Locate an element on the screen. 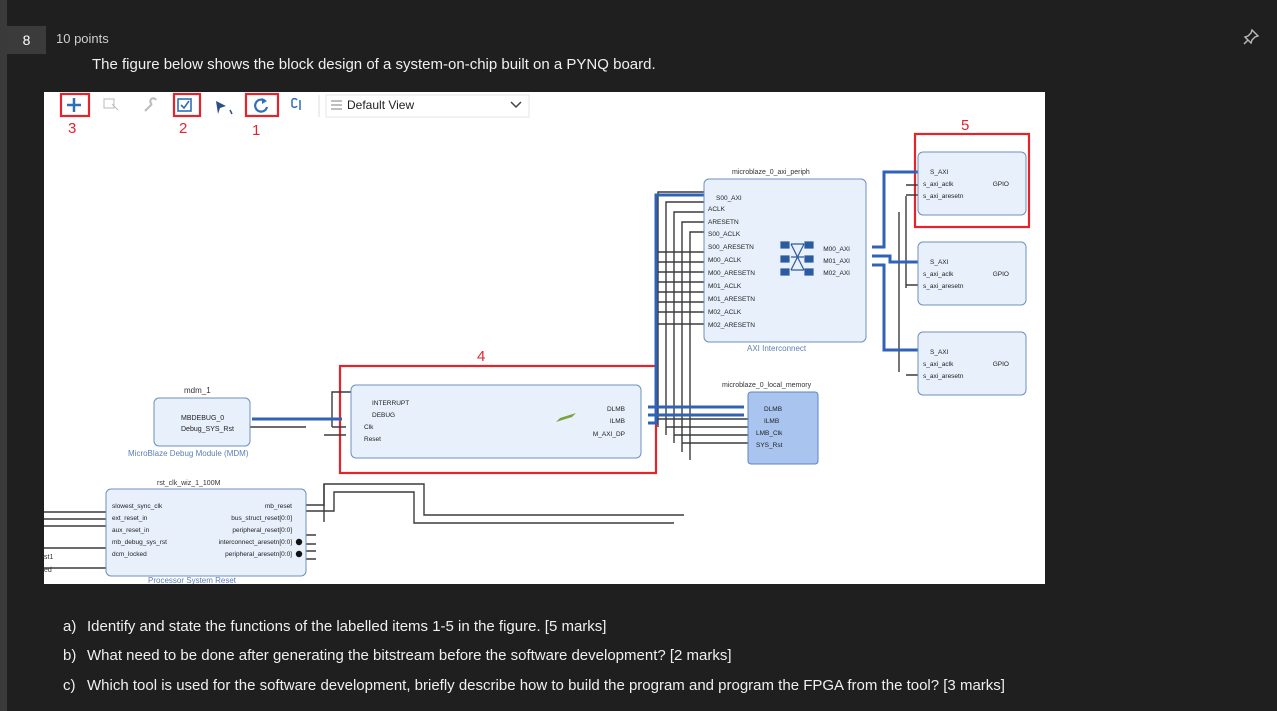  ic-port-m01-aclk: M01_ACLK is located at coordinates (725, 286).